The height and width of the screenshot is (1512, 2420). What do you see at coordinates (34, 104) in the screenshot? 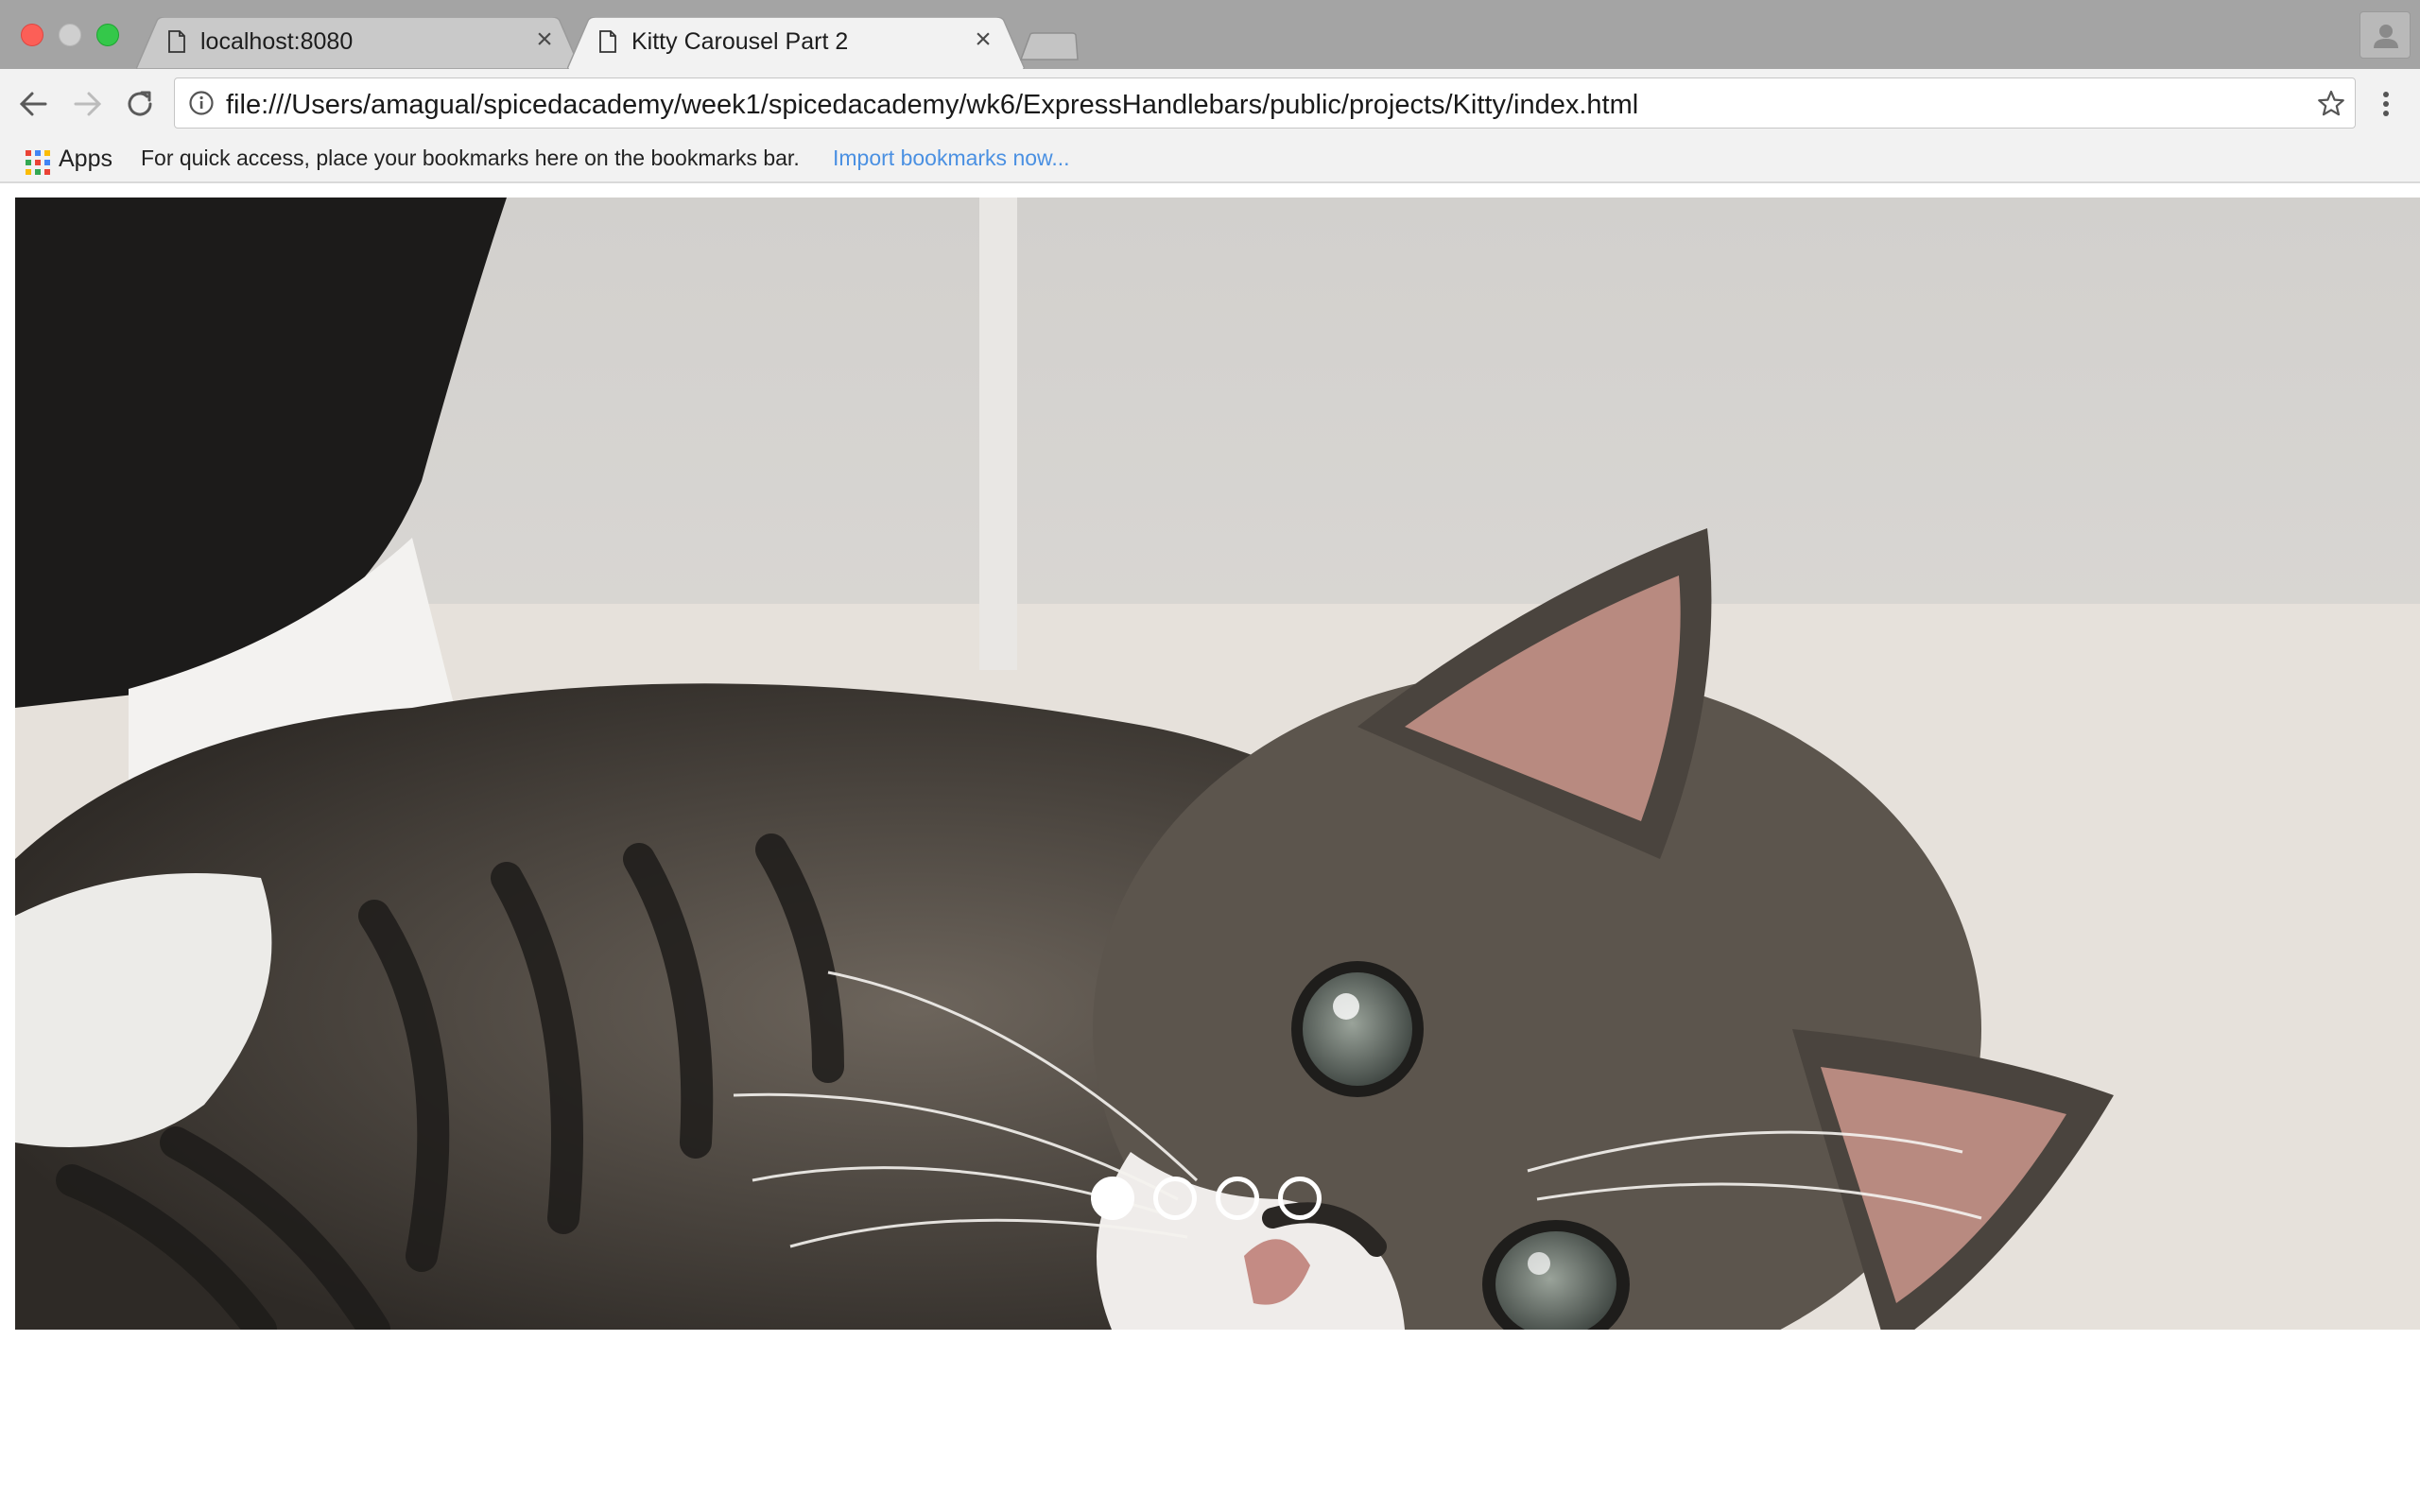
I see `back-arrow-icon` at bounding box center [34, 104].